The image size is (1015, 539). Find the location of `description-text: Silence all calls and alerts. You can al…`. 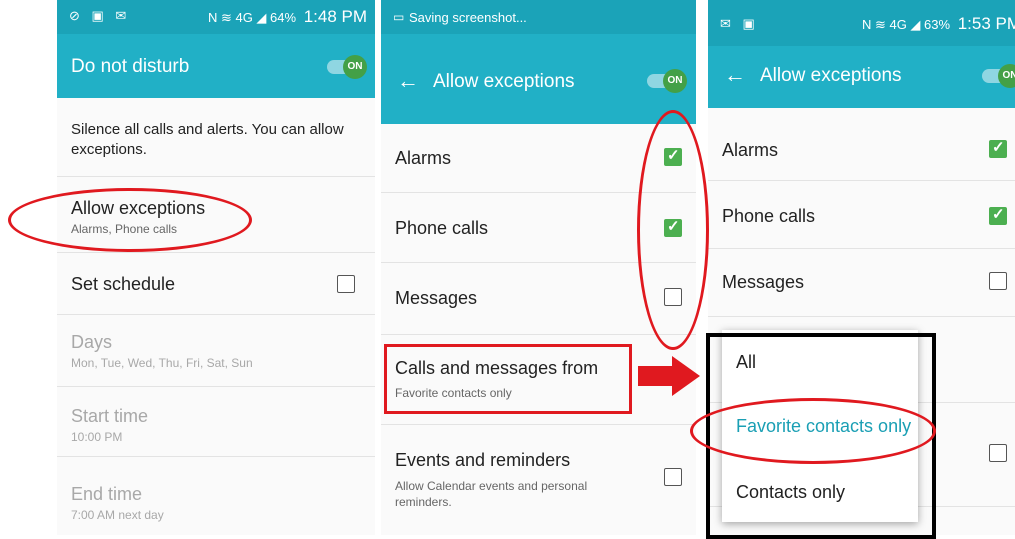

description-text: Silence all calls and alerts. You can al… is located at coordinates (207, 139).